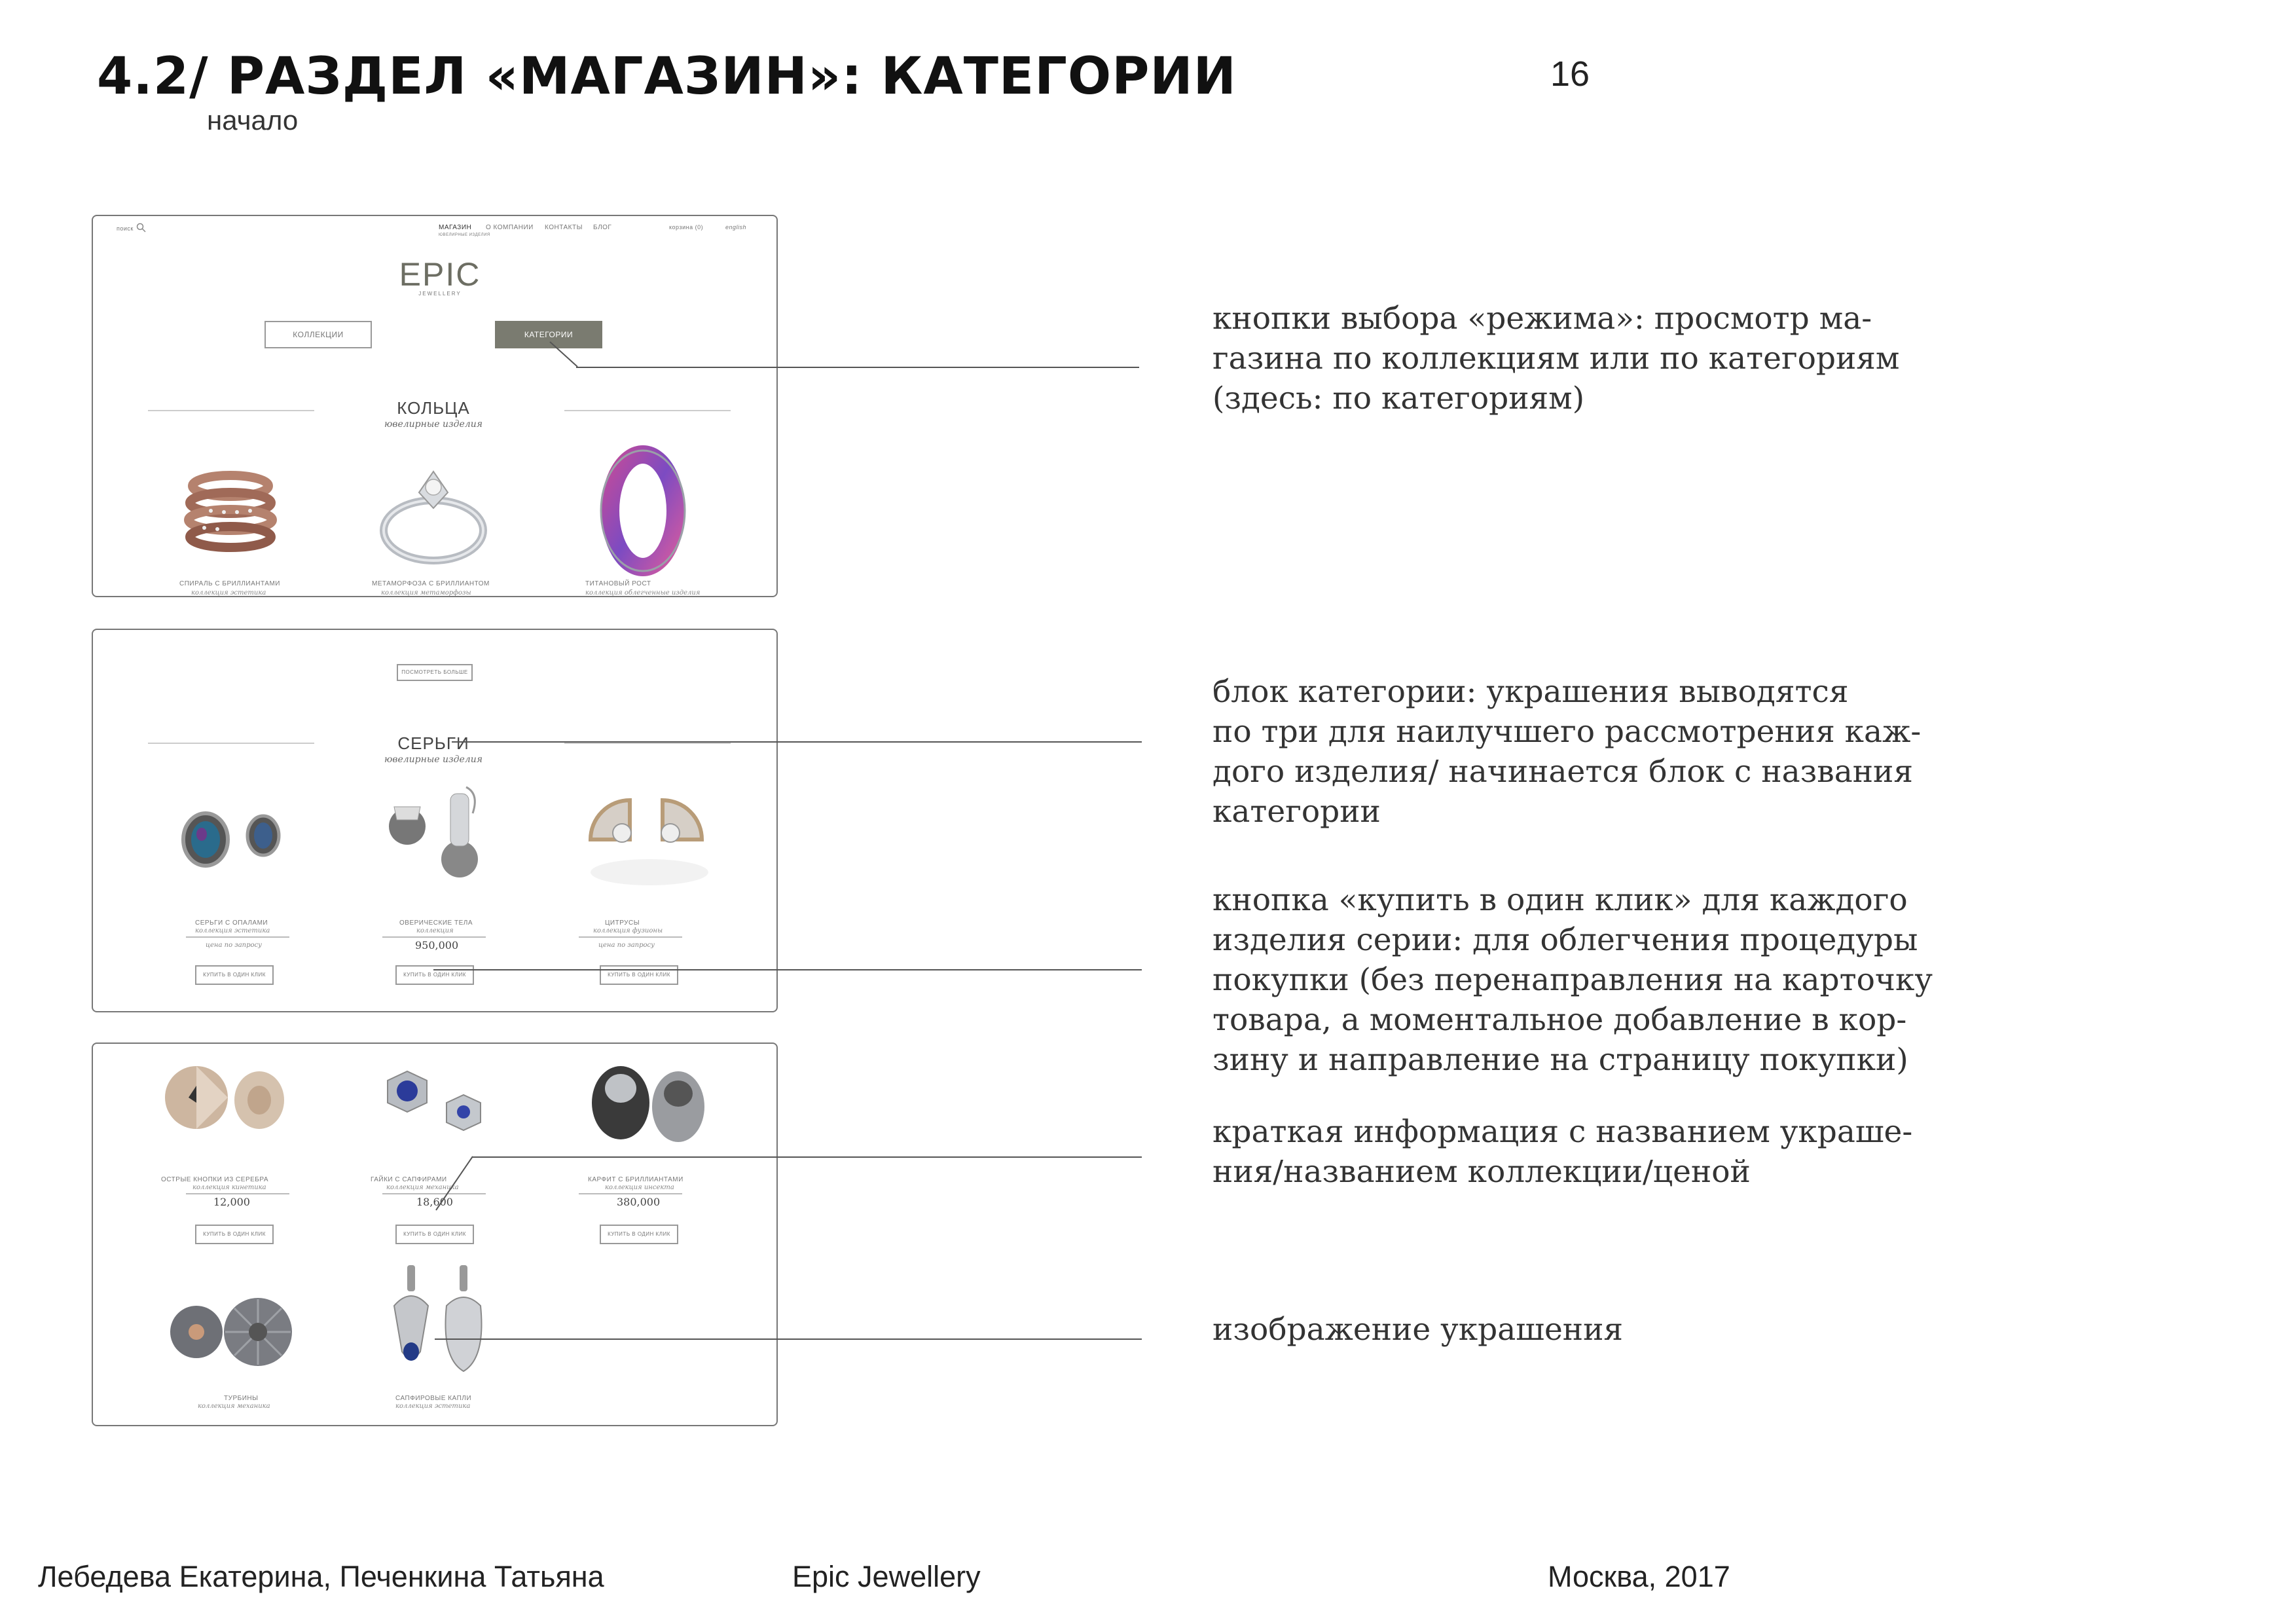  Describe the element at coordinates (628, 930) in the screenshot. I see `product-collection: коллекция фузионы` at that location.